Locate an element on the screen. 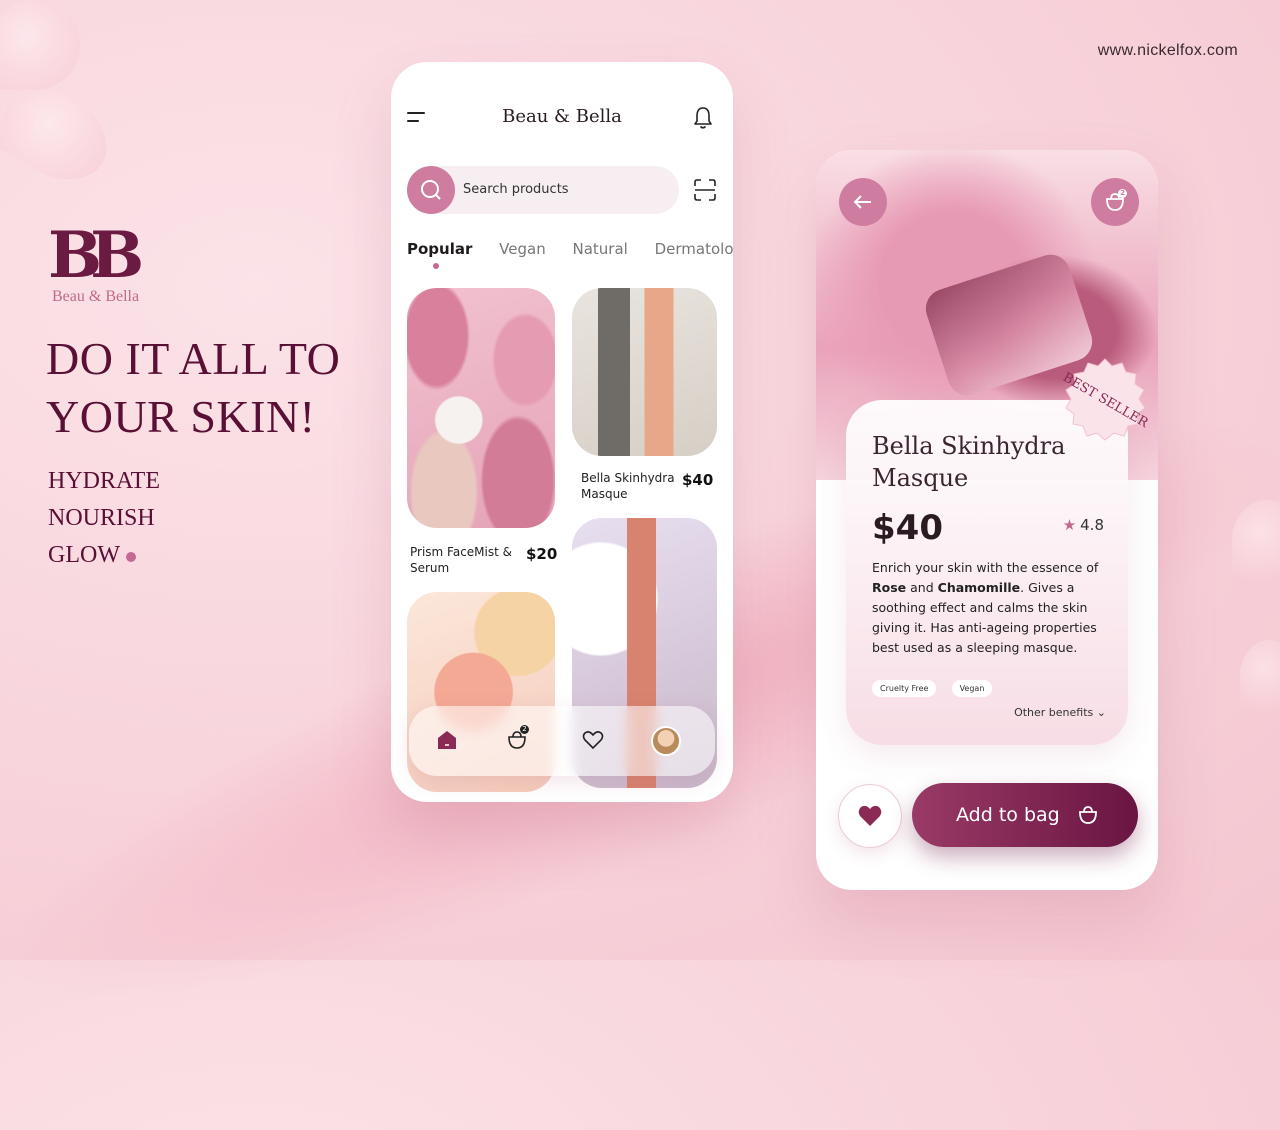 This screenshot has height=1130, width=1280. benefit-item: HYDRATE is located at coordinates (104, 481).